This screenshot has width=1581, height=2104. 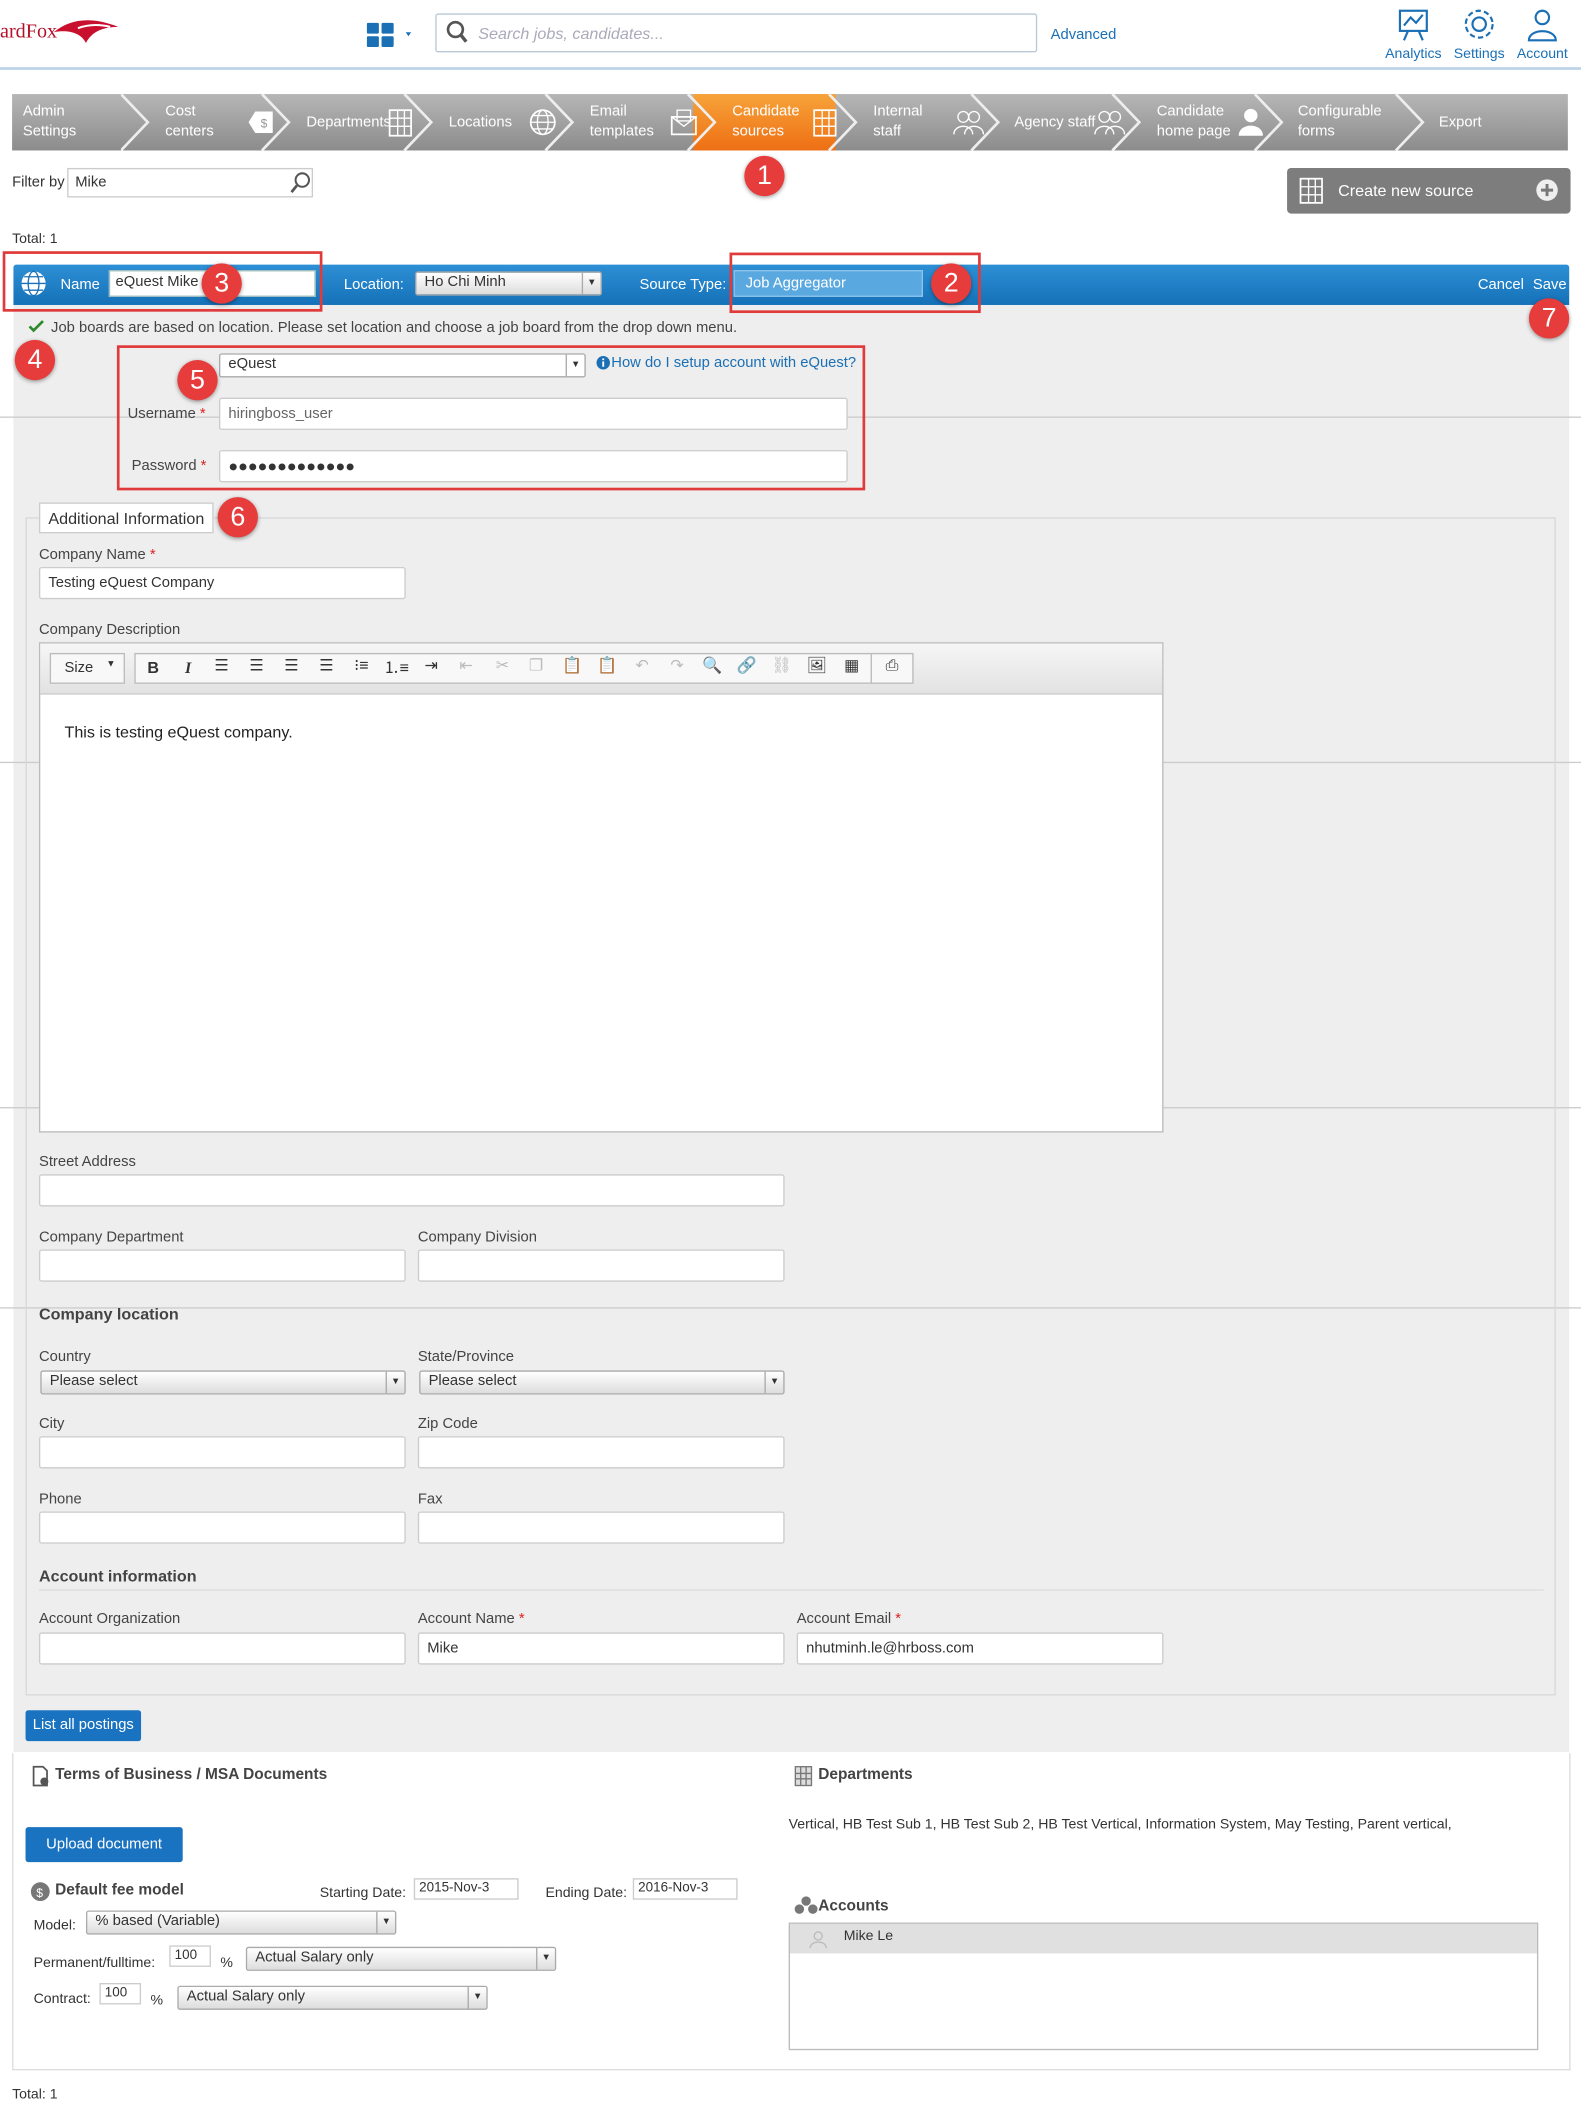 I want to click on nav-label: Settings, so click(x=49, y=131).